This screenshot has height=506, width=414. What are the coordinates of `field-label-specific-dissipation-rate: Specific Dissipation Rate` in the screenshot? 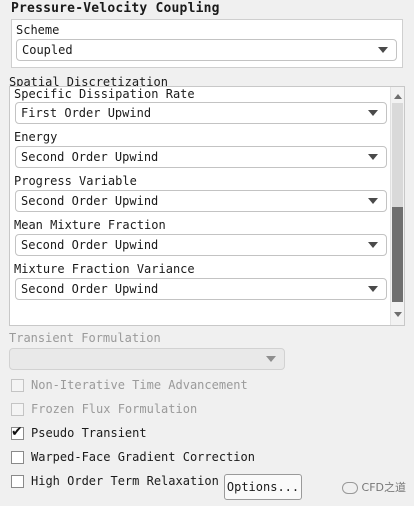 It's located at (104, 94).